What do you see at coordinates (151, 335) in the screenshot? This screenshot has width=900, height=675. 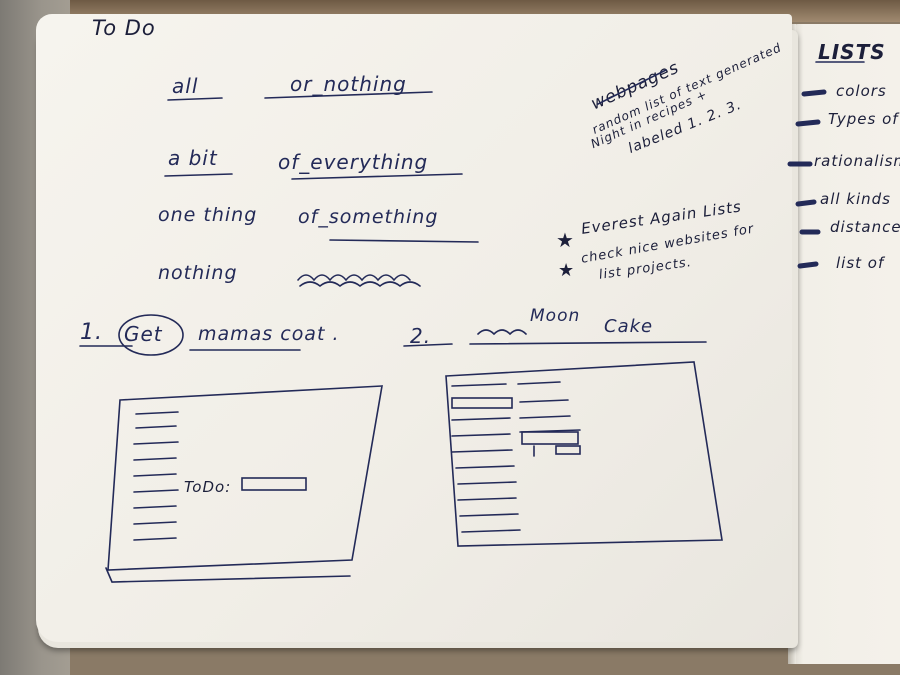 I see `circle-mark` at bounding box center [151, 335].